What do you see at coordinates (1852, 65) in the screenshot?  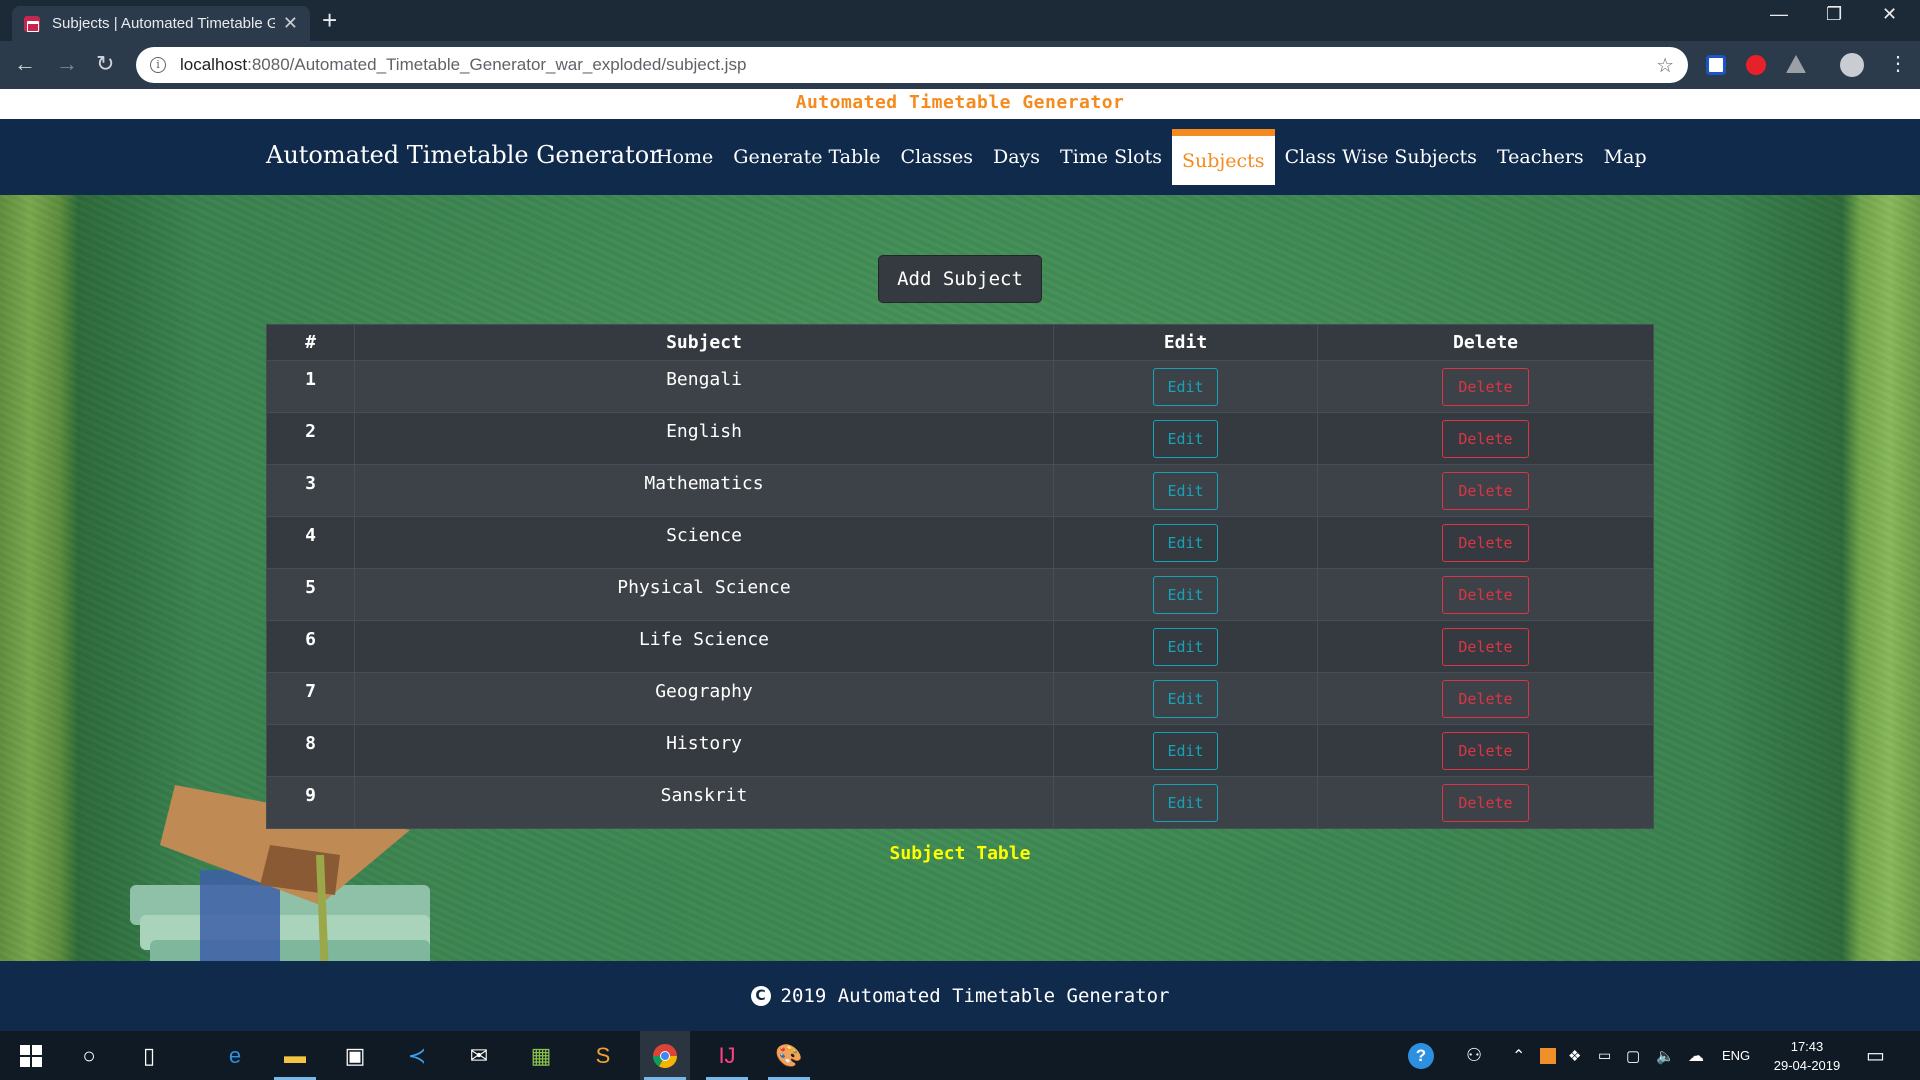 I see `profile-avatar` at bounding box center [1852, 65].